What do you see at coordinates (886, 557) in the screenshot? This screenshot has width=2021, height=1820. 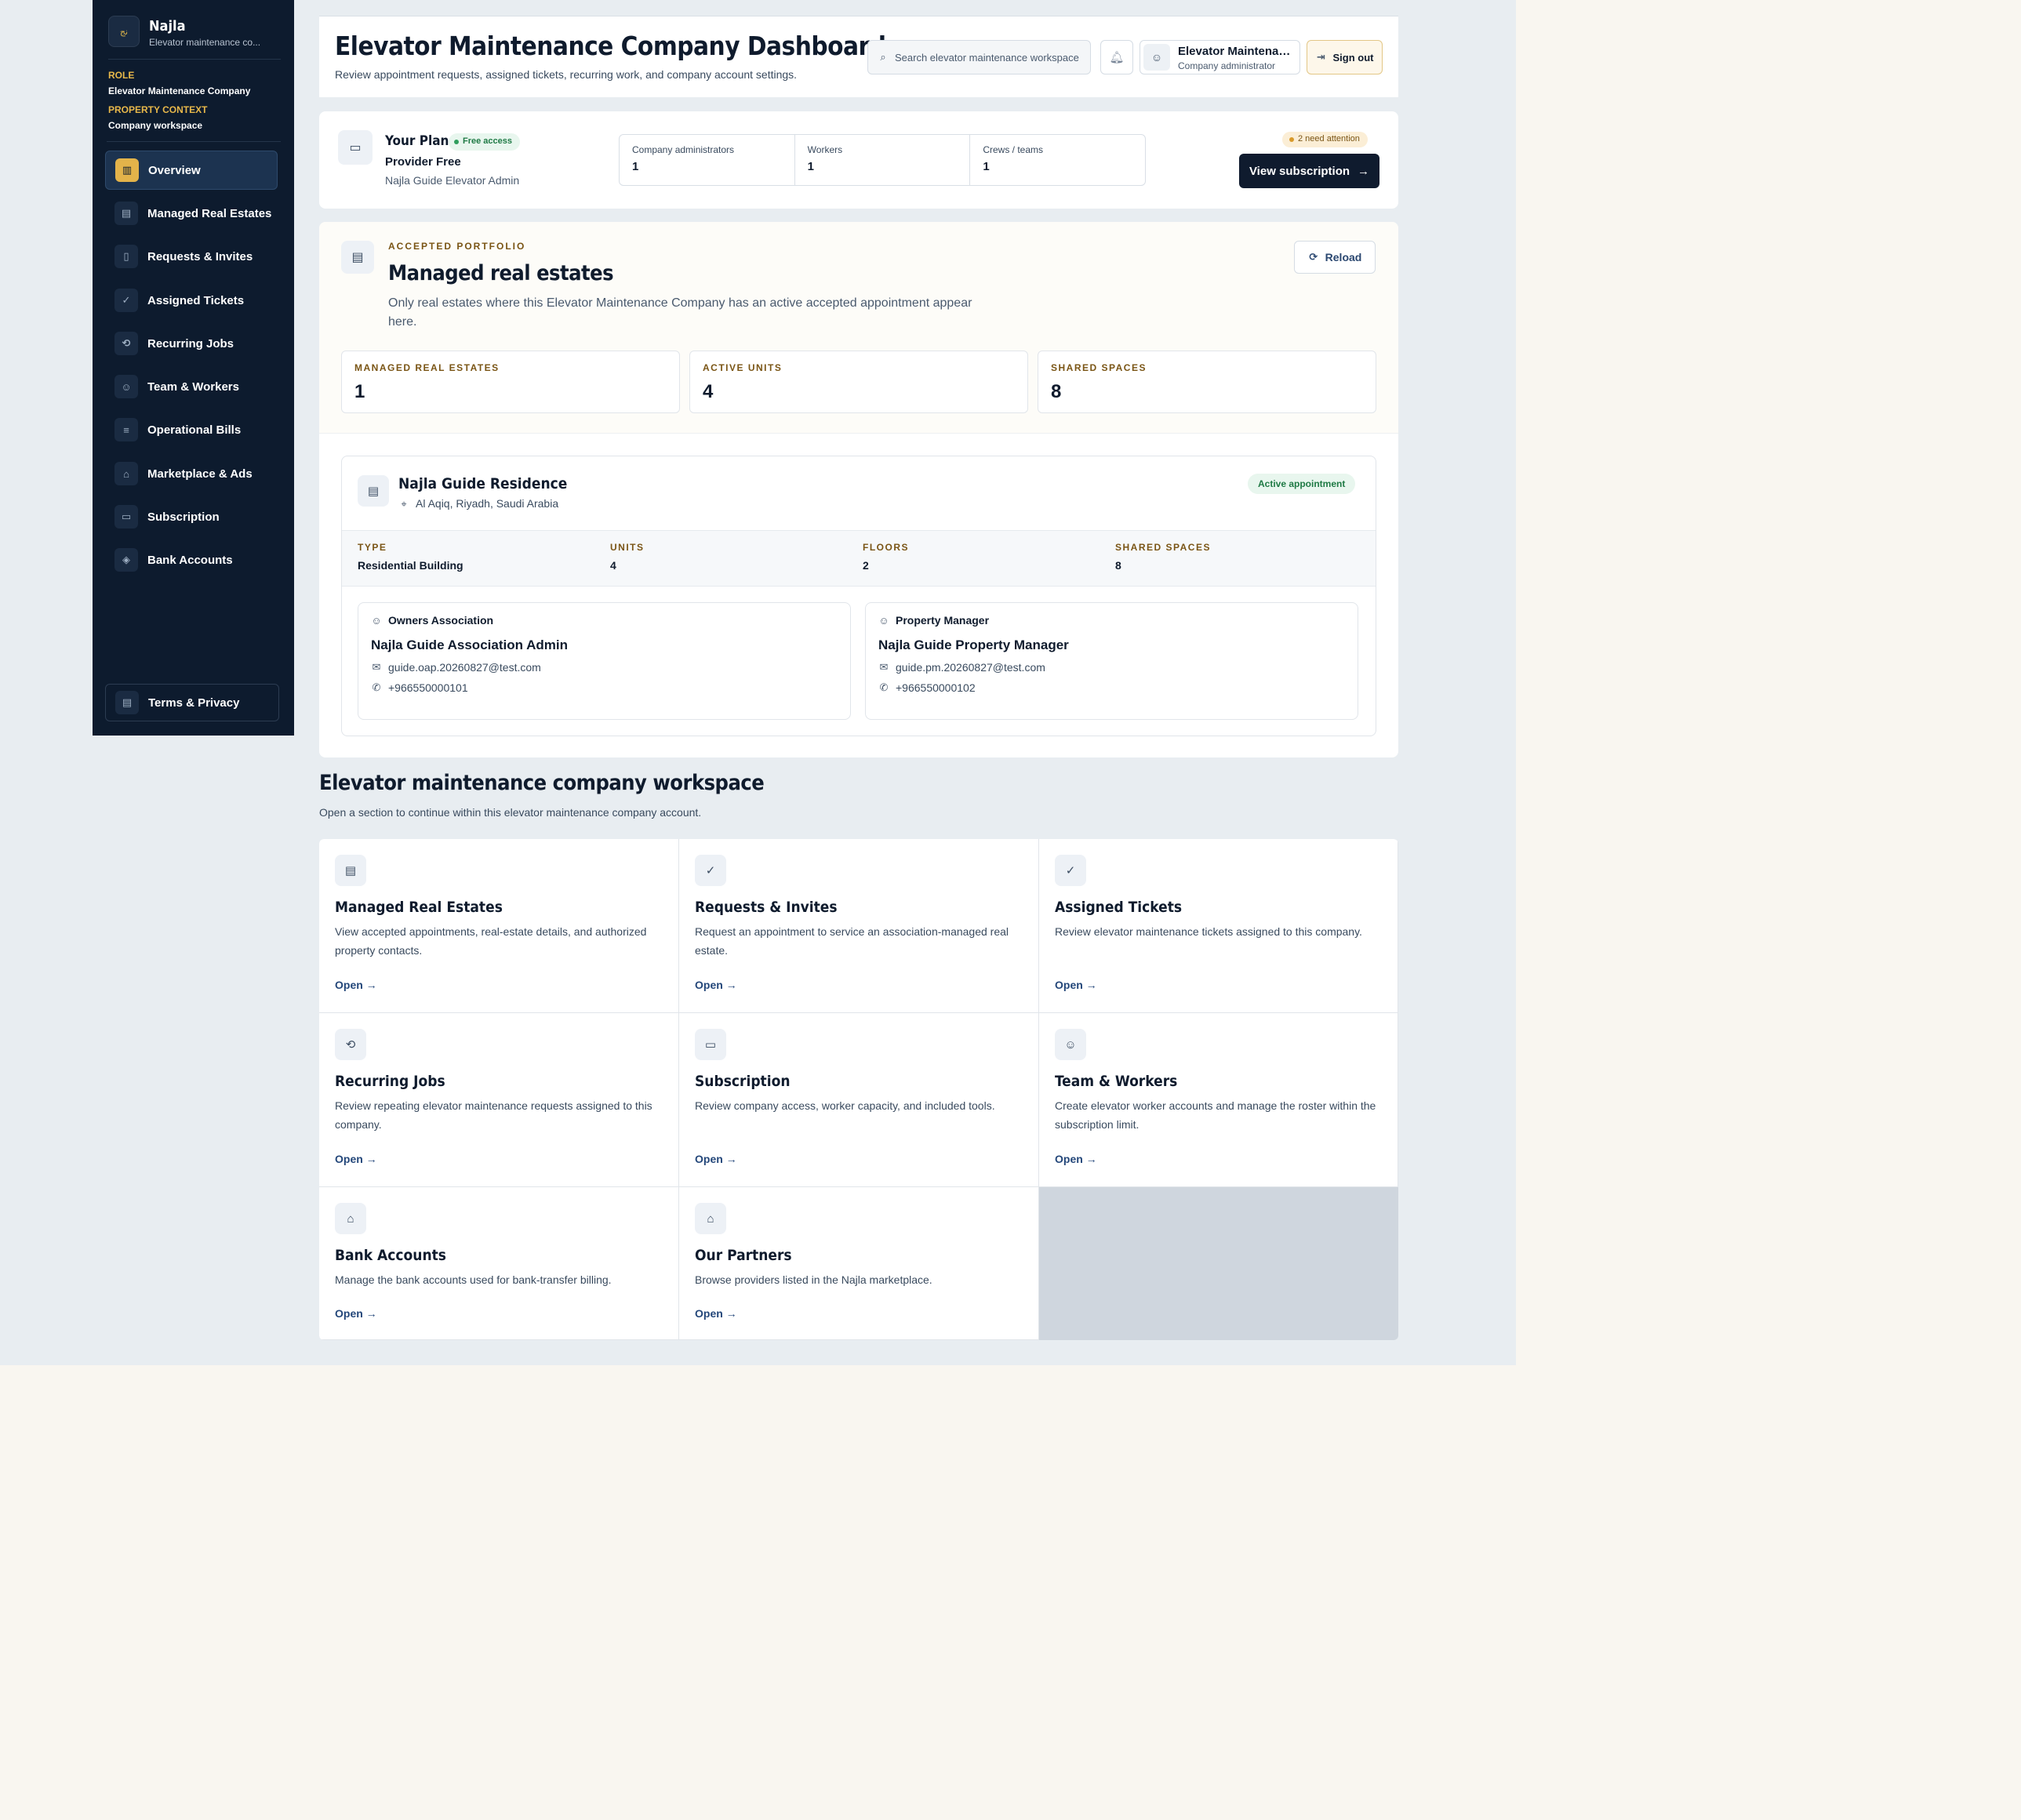 I see `fact-floors: FLOORS 2` at bounding box center [886, 557].